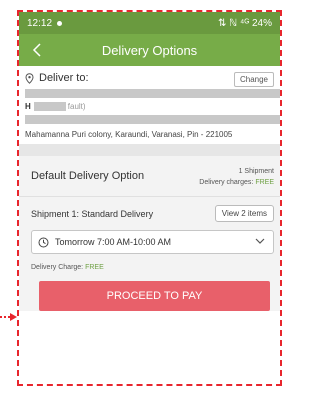  What do you see at coordinates (227, 182) in the screenshot?
I see `delivery-charges-label: Delivery charges:` at bounding box center [227, 182].